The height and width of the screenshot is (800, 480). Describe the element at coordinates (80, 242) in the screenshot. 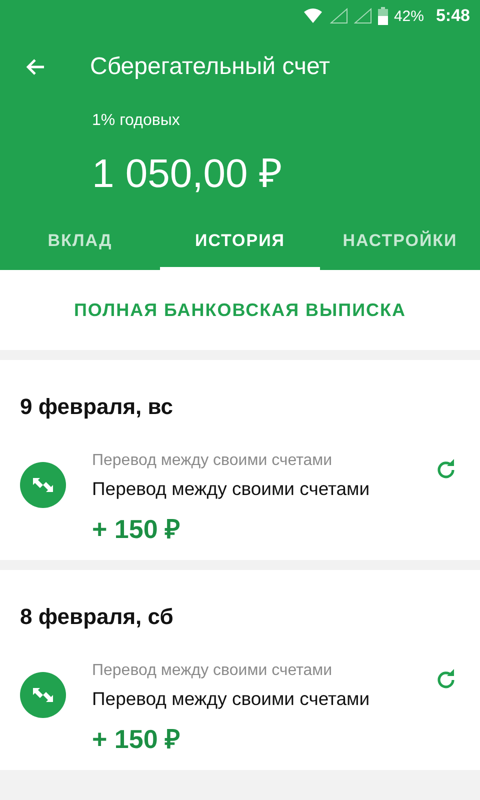

I see `tab: ВКЛАД` at that location.